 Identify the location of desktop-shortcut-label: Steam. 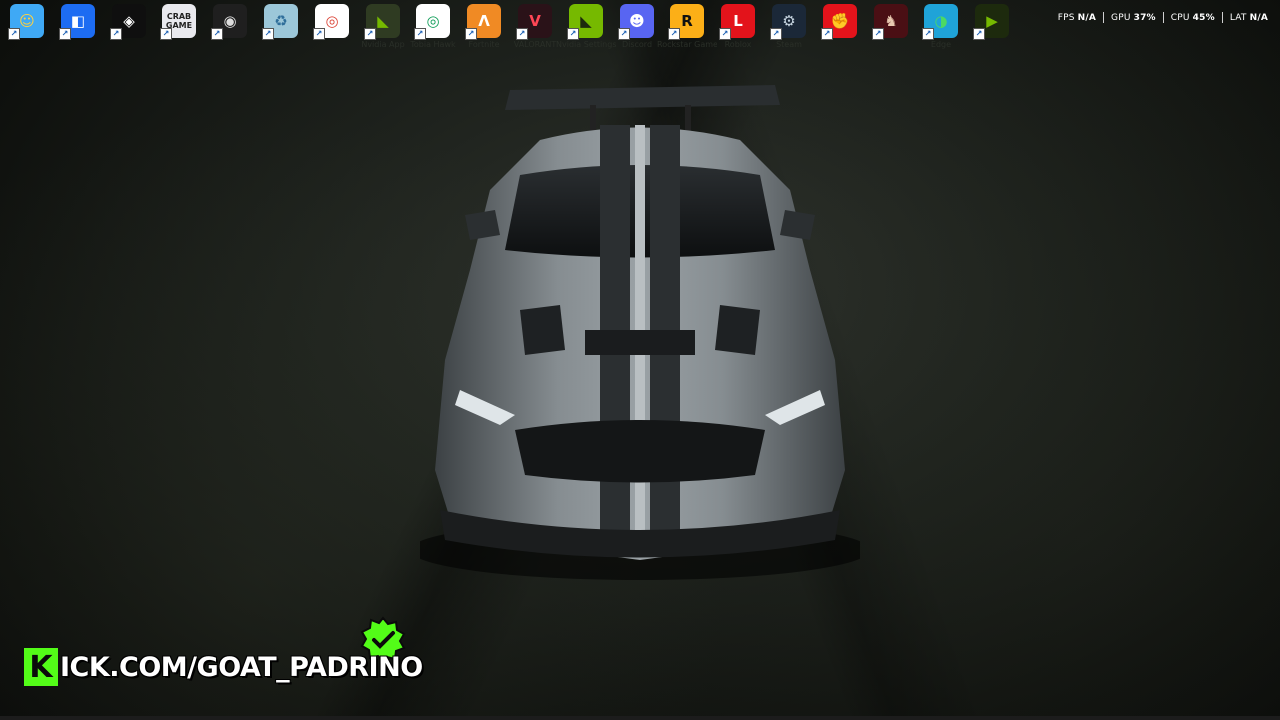
(789, 44).